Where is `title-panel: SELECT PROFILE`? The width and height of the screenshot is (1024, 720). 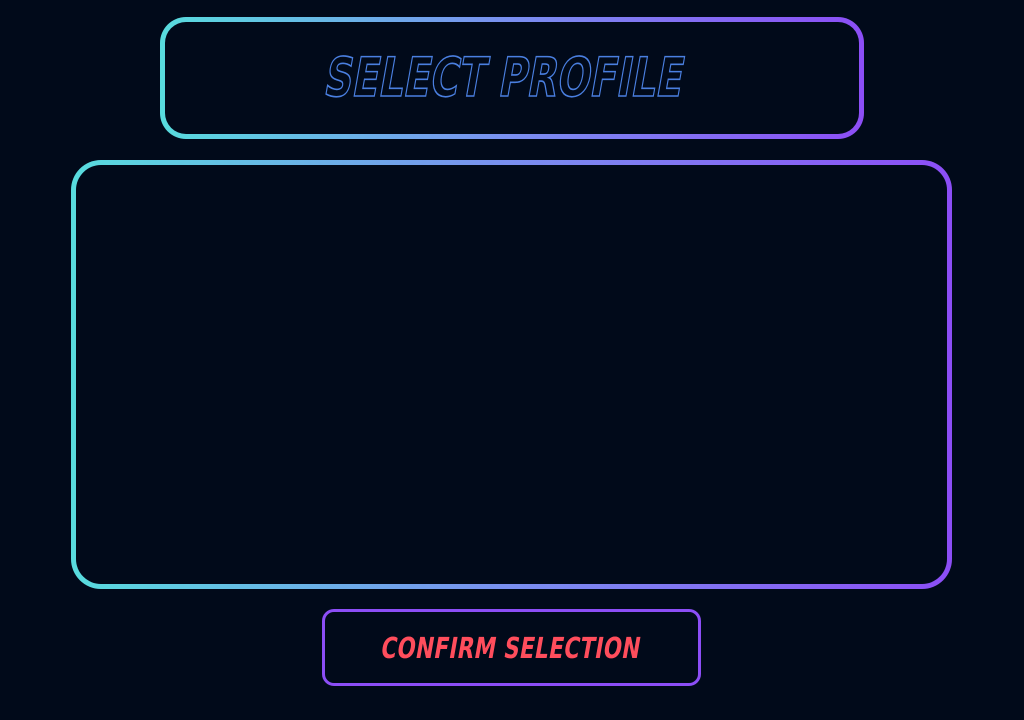
title-panel: SELECT PROFILE is located at coordinates (512, 78).